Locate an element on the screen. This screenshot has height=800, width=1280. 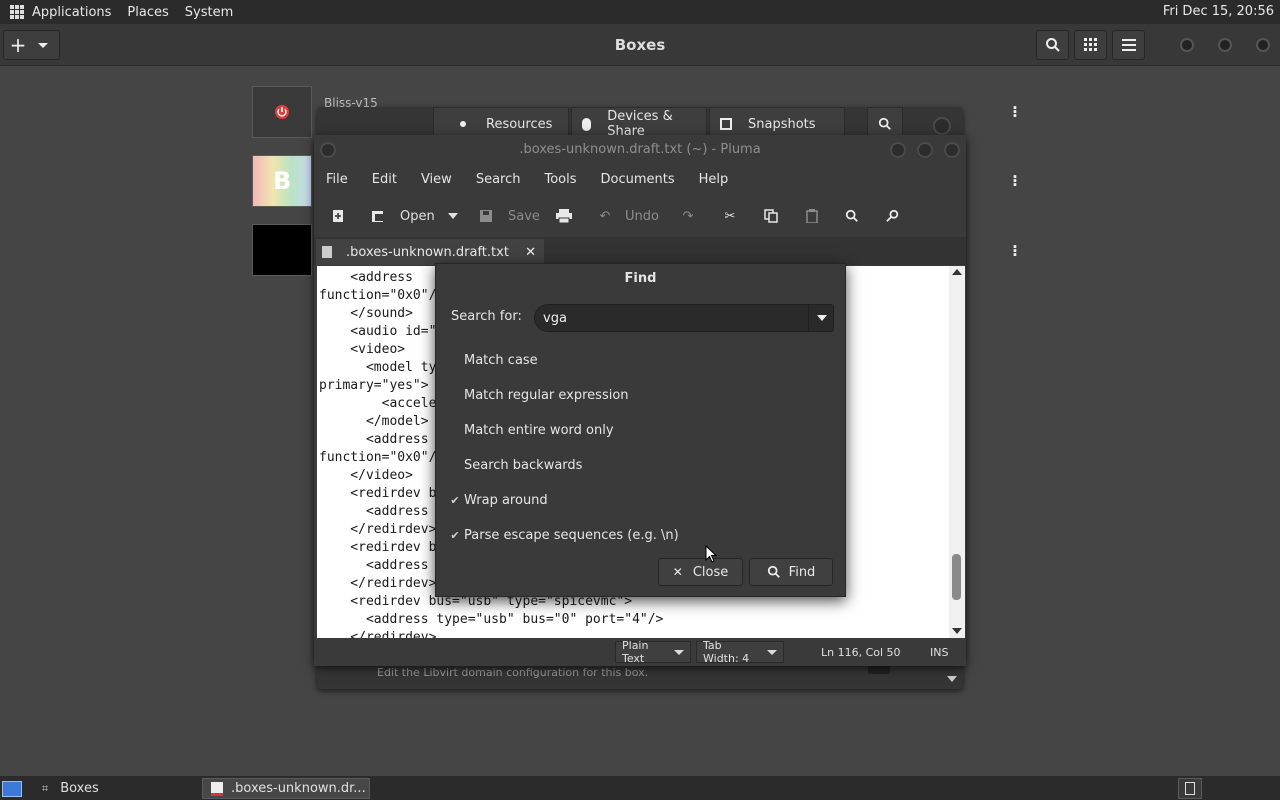
wrap-around-label: Wrap around is located at coordinates (506, 500).